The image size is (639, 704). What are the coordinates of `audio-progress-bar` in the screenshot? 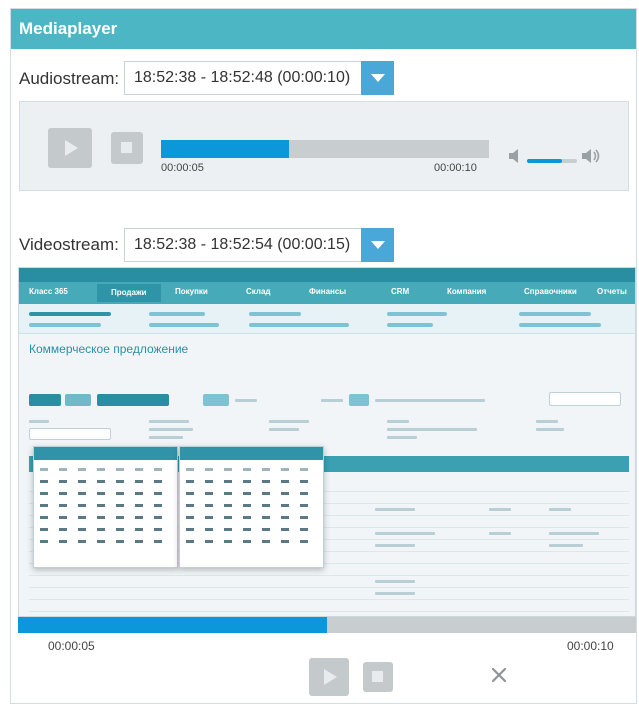 It's located at (325, 149).